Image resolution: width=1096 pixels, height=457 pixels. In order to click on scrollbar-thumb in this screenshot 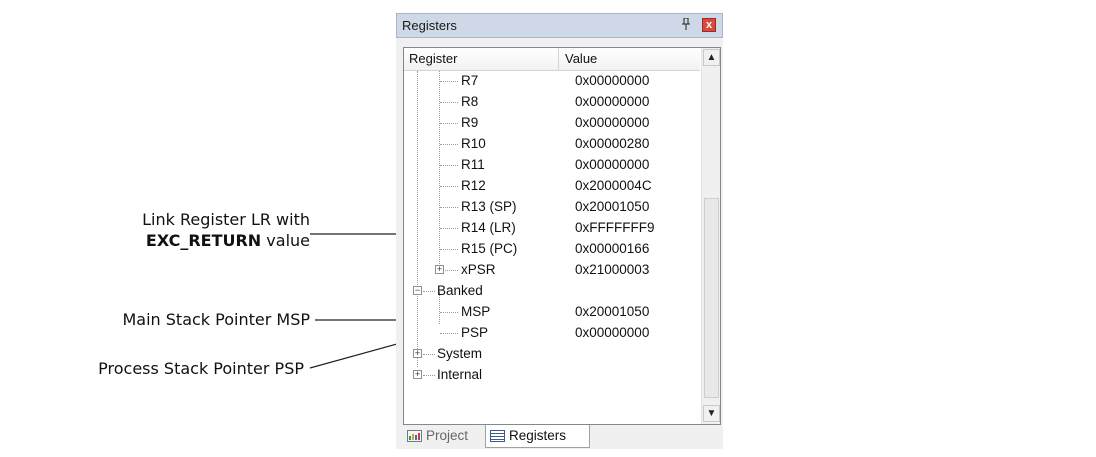, I will do `click(711, 298)`.